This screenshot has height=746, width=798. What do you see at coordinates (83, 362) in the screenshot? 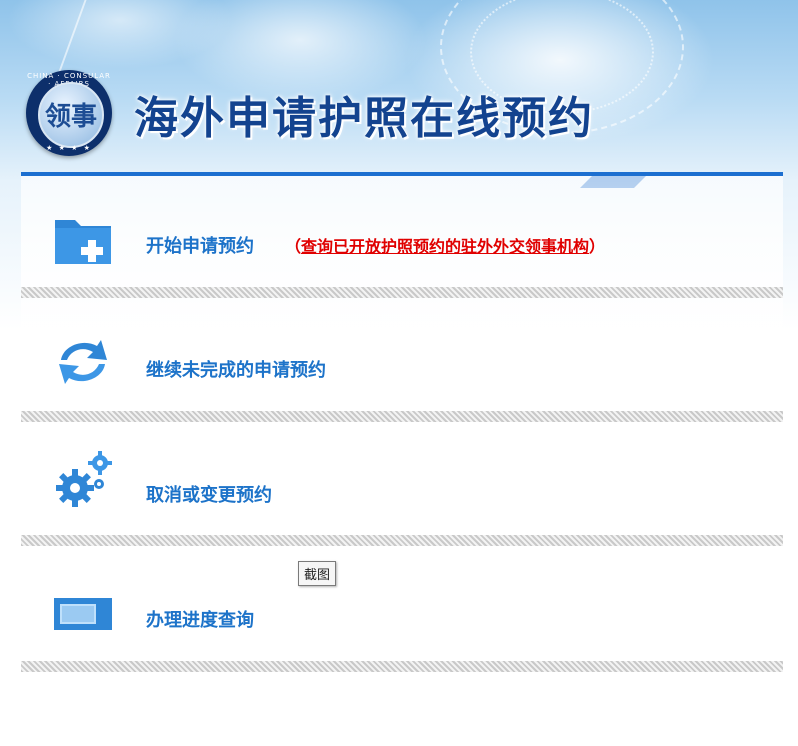
I see `refresh-arrows-icon` at bounding box center [83, 362].